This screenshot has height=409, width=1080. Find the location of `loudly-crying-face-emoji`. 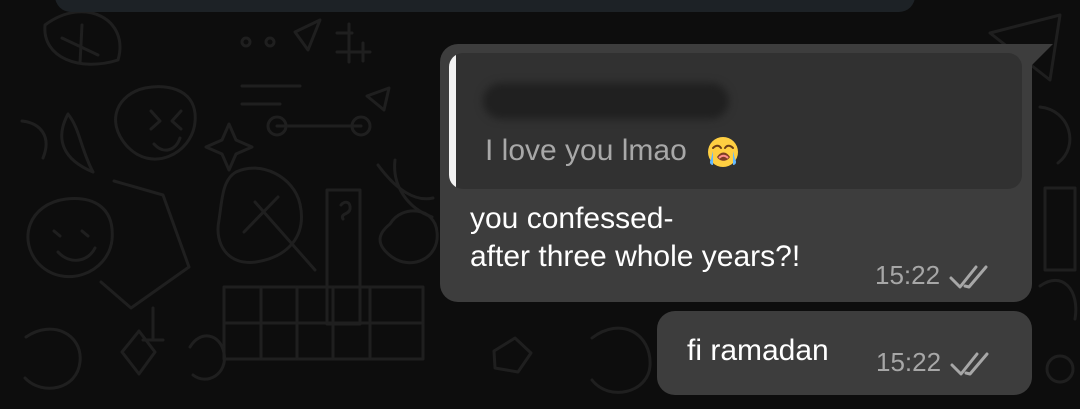

loudly-crying-face-emoji is located at coordinates (723, 152).